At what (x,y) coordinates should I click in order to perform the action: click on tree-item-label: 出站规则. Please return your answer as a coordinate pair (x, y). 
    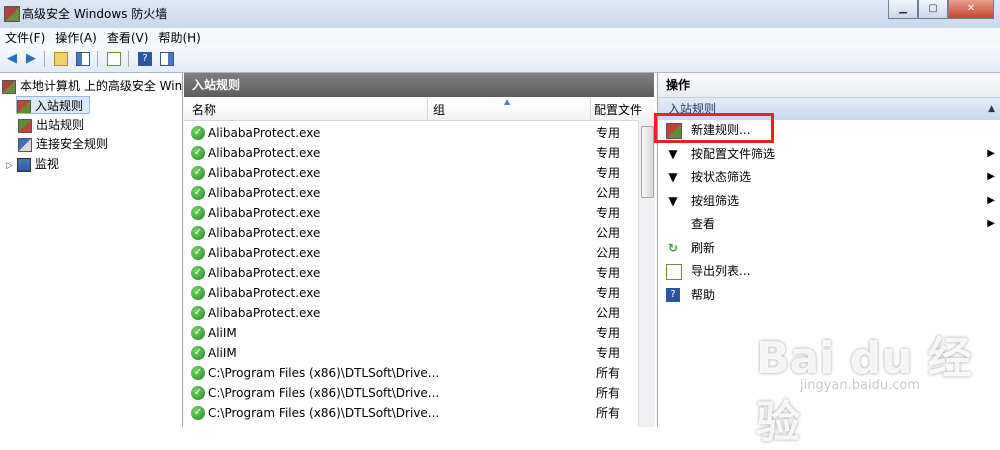
    Looking at the image, I should click on (60, 125).